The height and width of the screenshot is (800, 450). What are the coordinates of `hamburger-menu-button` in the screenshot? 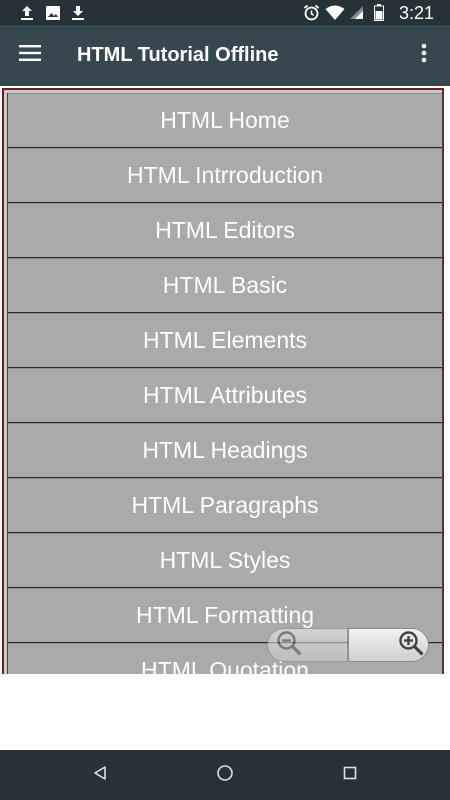 It's located at (30, 55).